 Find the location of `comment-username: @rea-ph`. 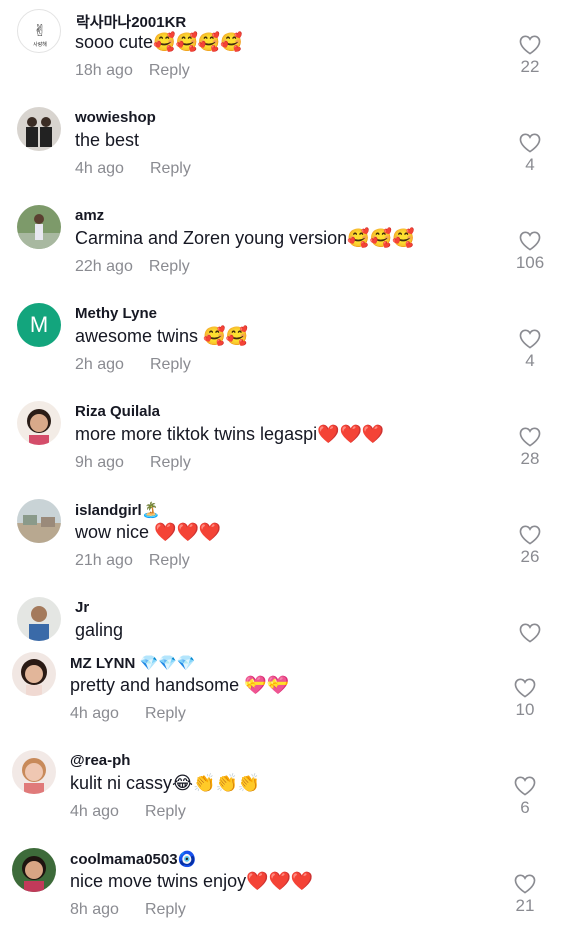

comment-username: @rea-ph is located at coordinates (100, 760).